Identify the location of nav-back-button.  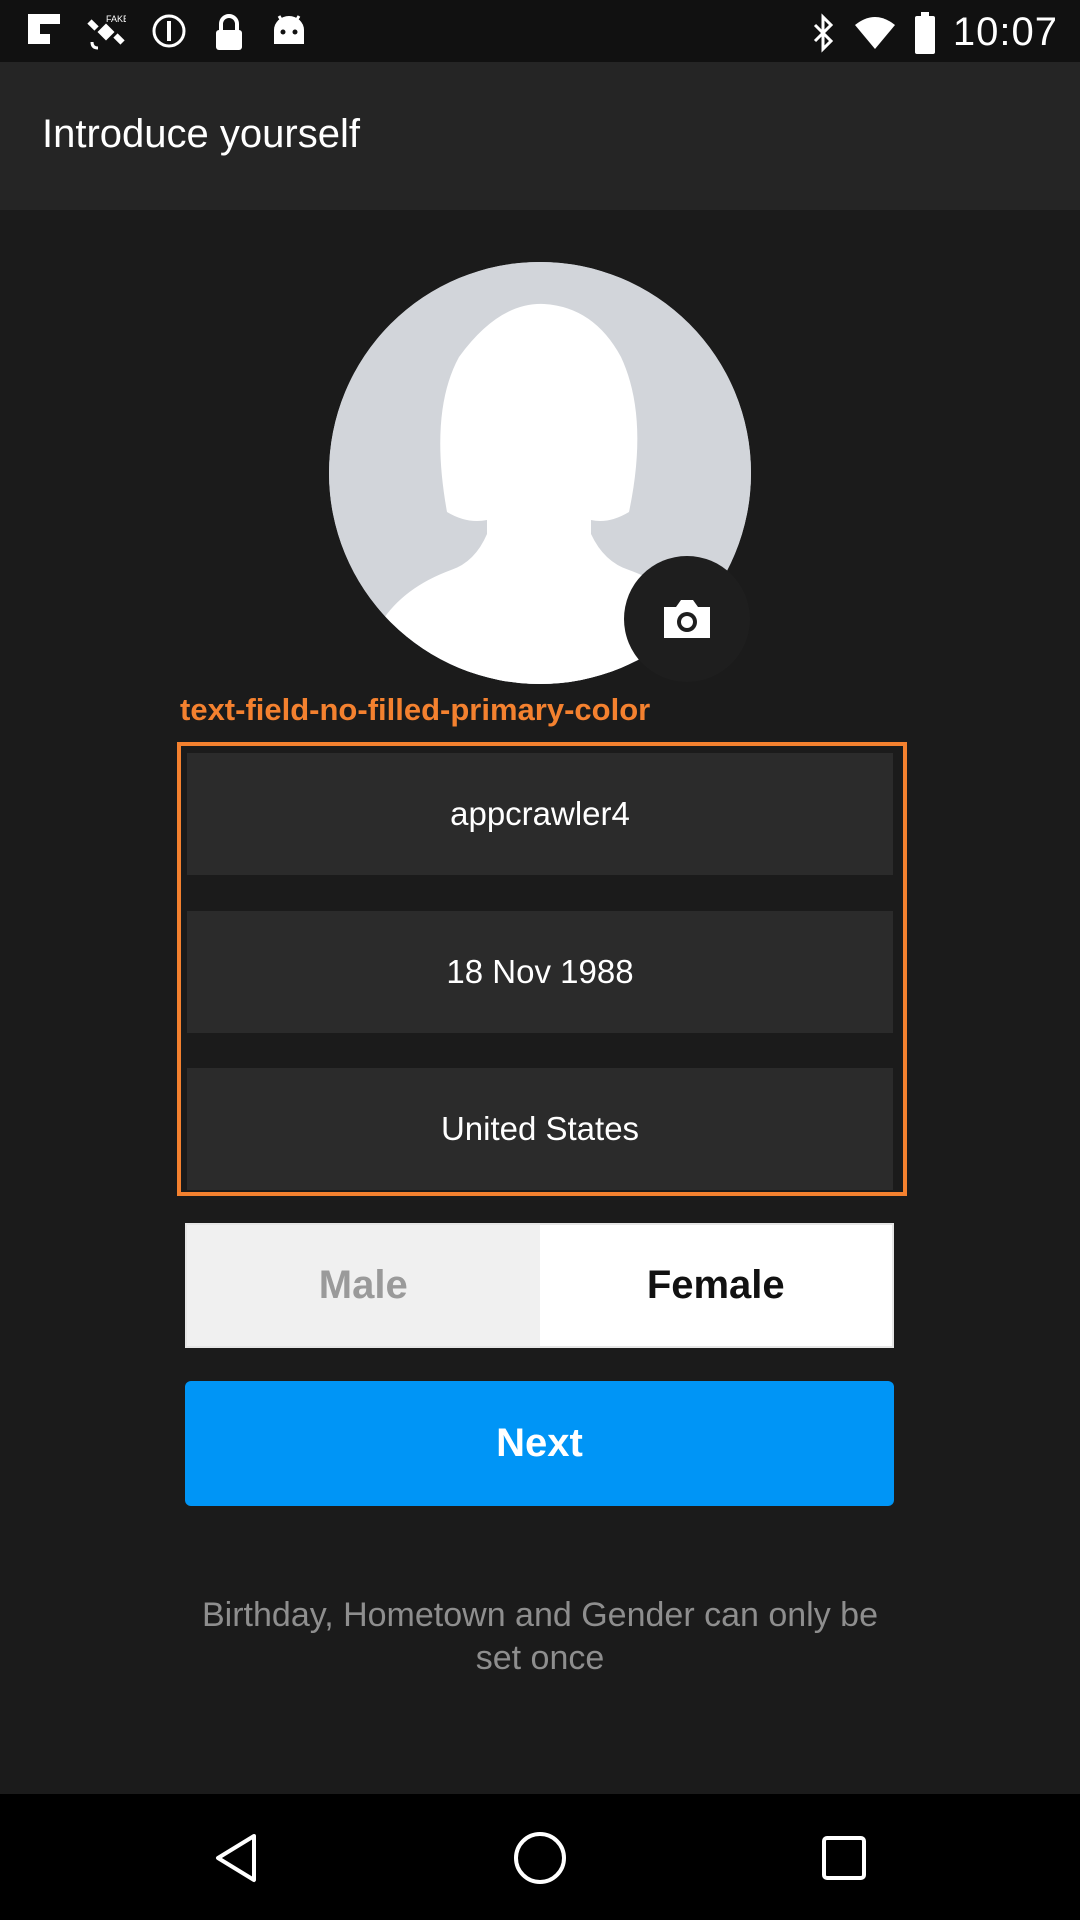
(236, 1858).